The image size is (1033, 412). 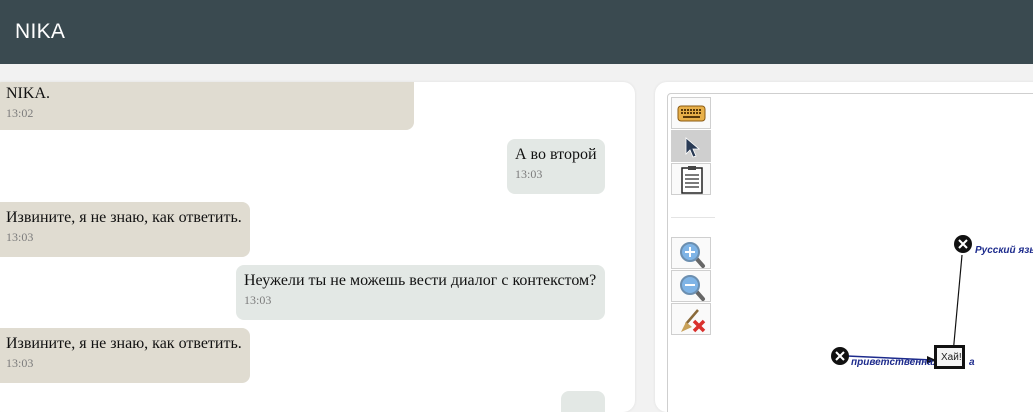 I want to click on notepad-icon, so click(x=692, y=180).